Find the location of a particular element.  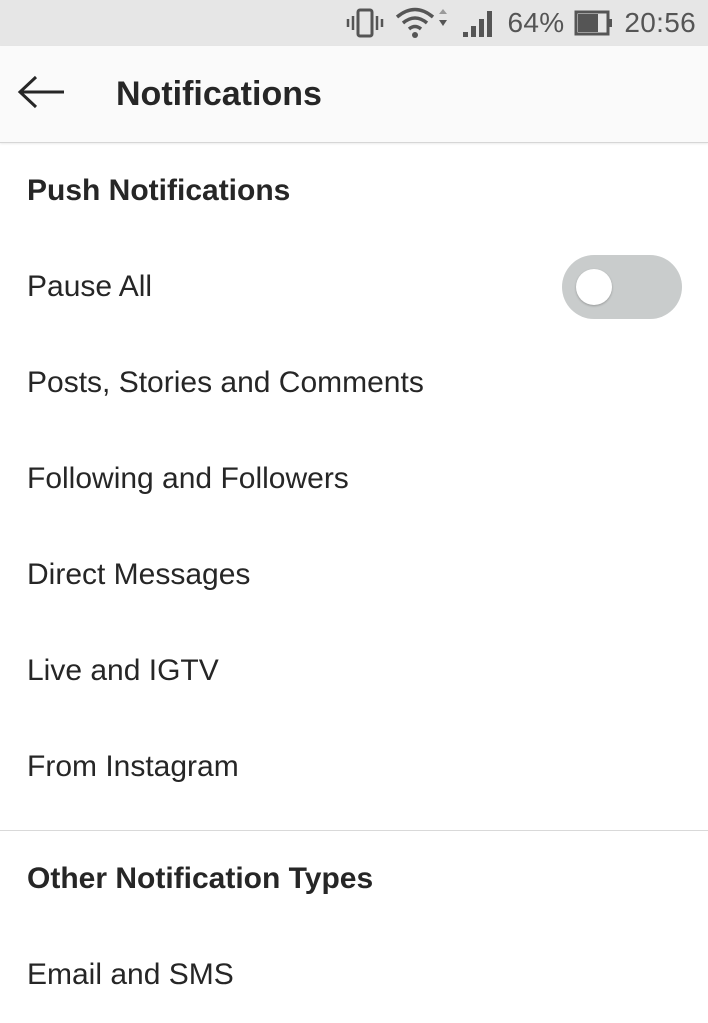

signal-icon is located at coordinates (479, 23).